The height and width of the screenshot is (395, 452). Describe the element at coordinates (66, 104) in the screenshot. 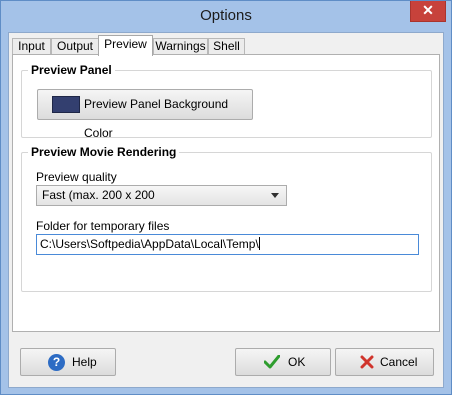

I see `color-swatch` at that location.